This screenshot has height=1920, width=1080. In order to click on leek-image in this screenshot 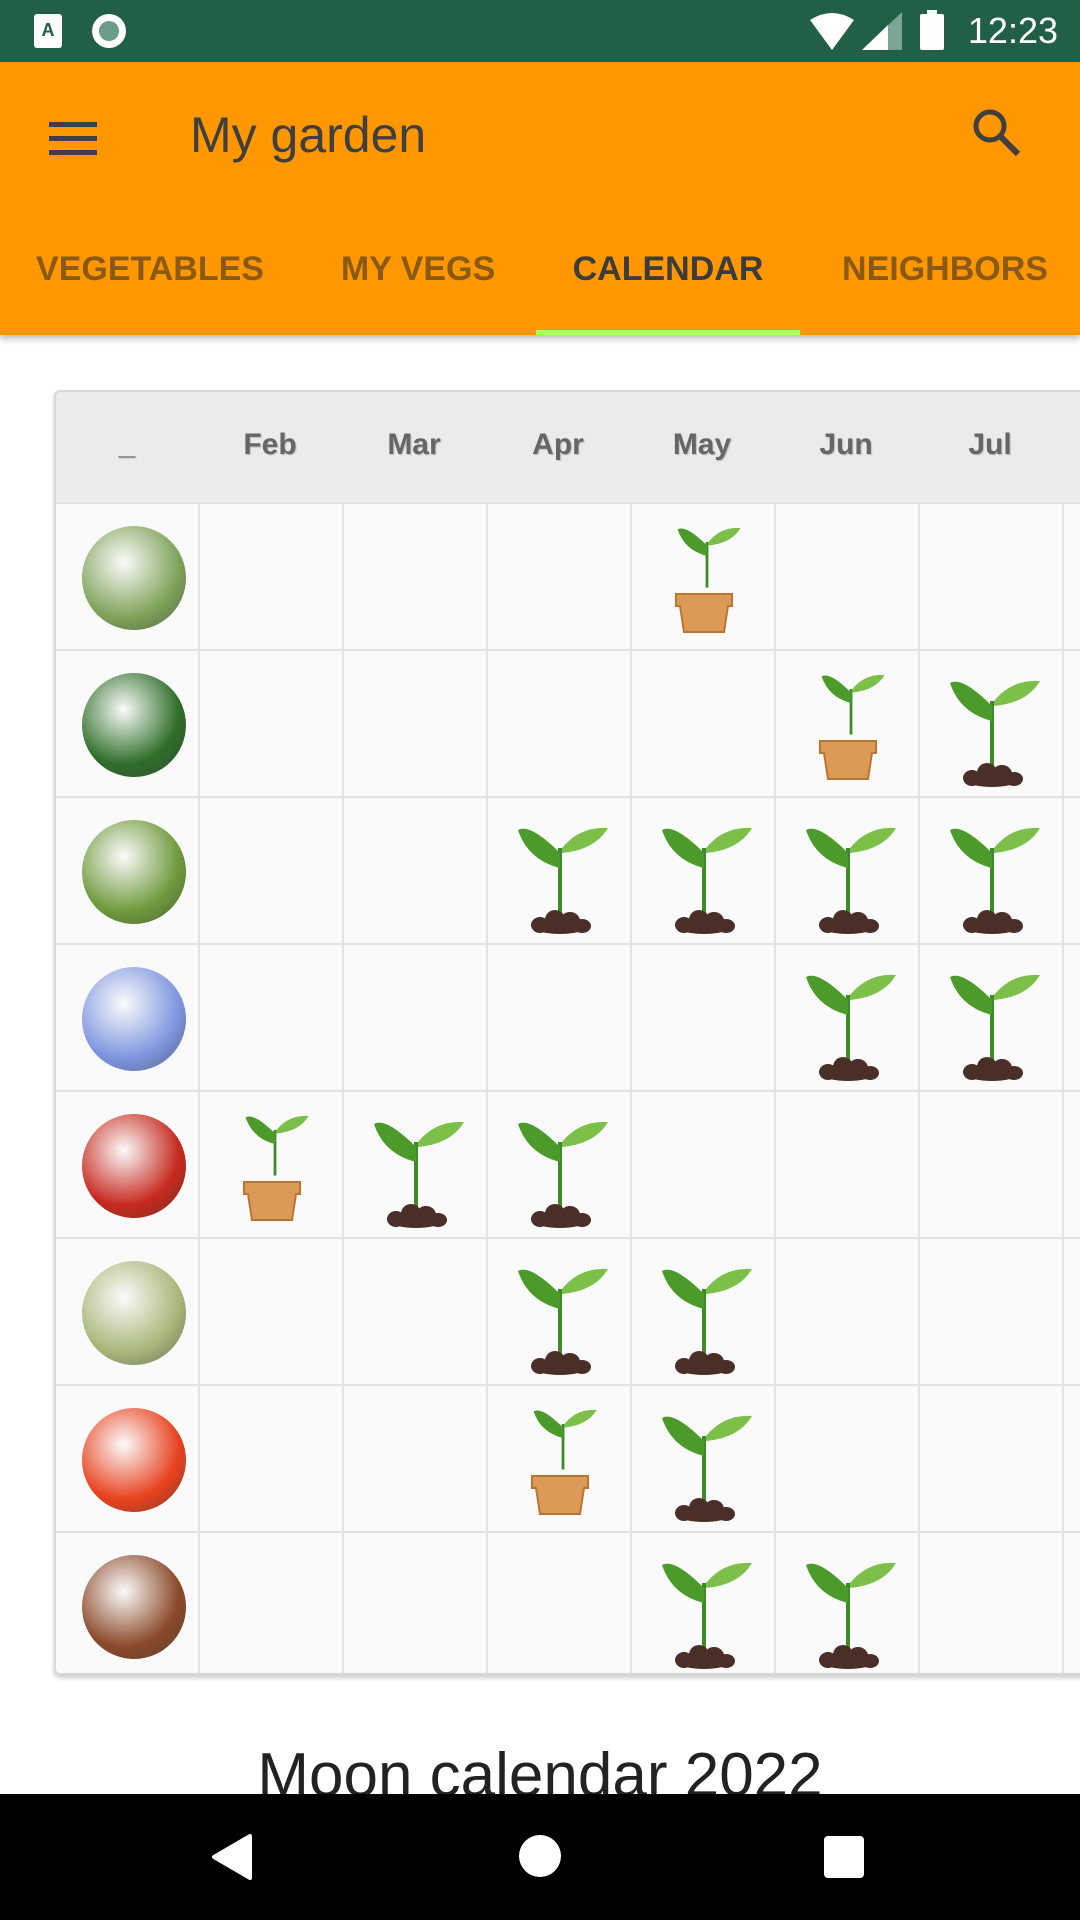, I will do `click(134, 1313)`.